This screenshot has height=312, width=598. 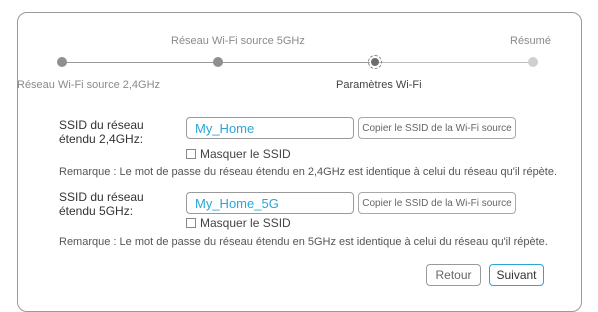 What do you see at coordinates (379, 85) in the screenshot?
I see `step-label-wifi-settings: Paramètres Wi-Fi` at bounding box center [379, 85].